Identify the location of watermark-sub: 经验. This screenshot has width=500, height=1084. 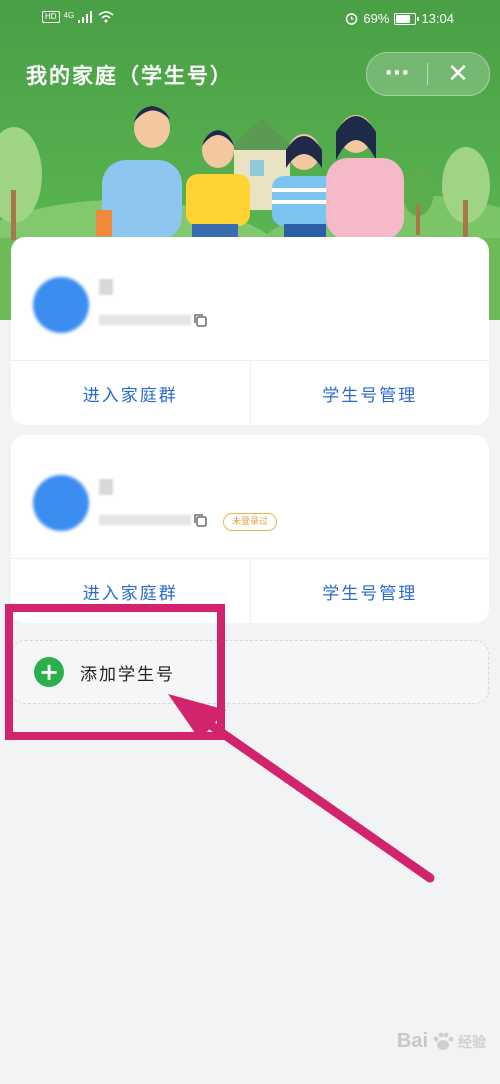
(472, 1041).